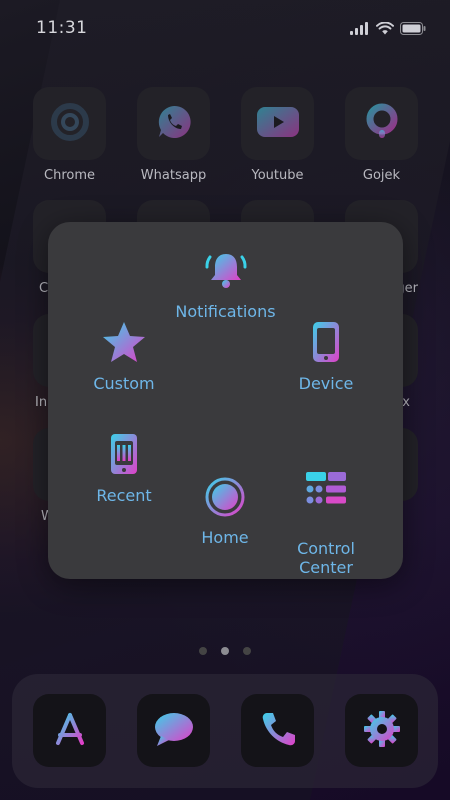 The width and height of the screenshot is (450, 800). What do you see at coordinates (385, 28) in the screenshot?
I see `wifi-icon` at bounding box center [385, 28].